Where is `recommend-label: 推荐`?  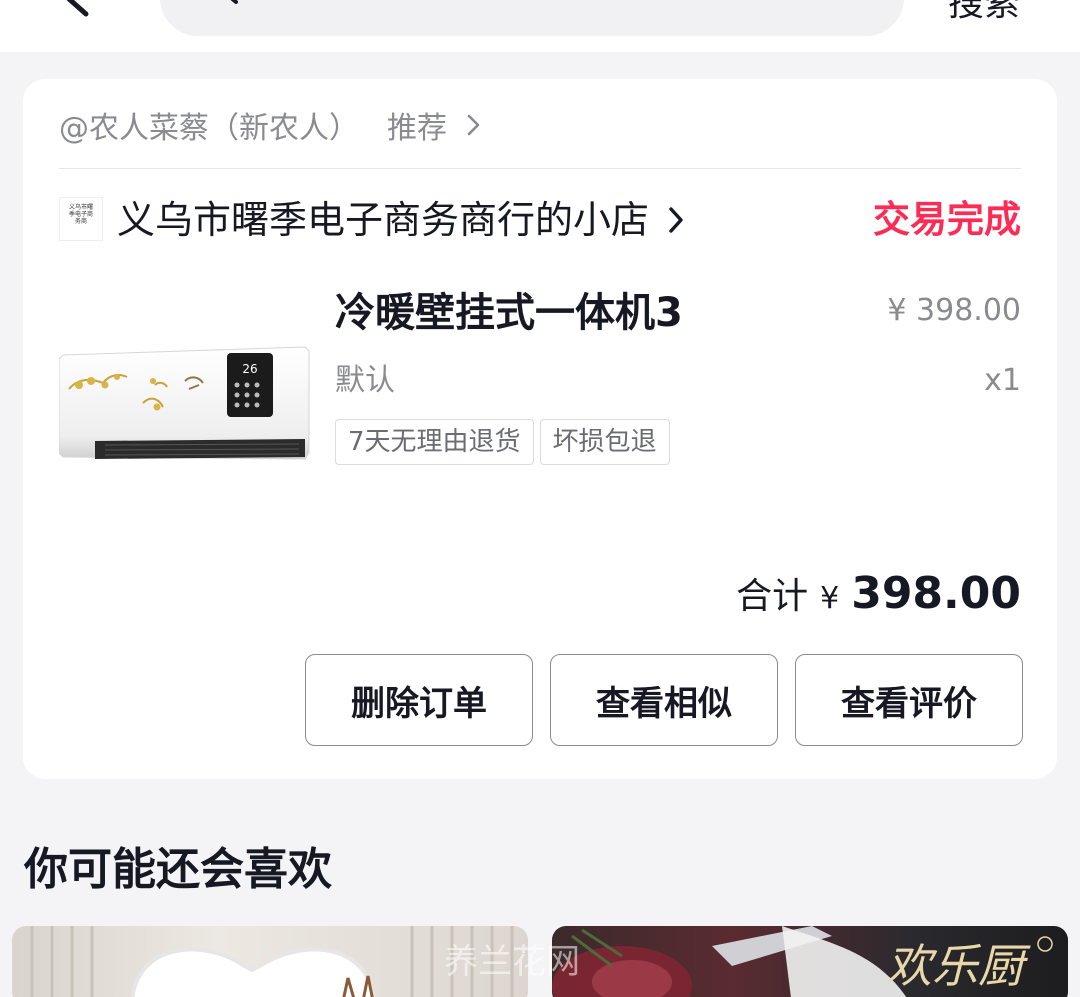
recommend-label: 推荐 is located at coordinates (417, 128).